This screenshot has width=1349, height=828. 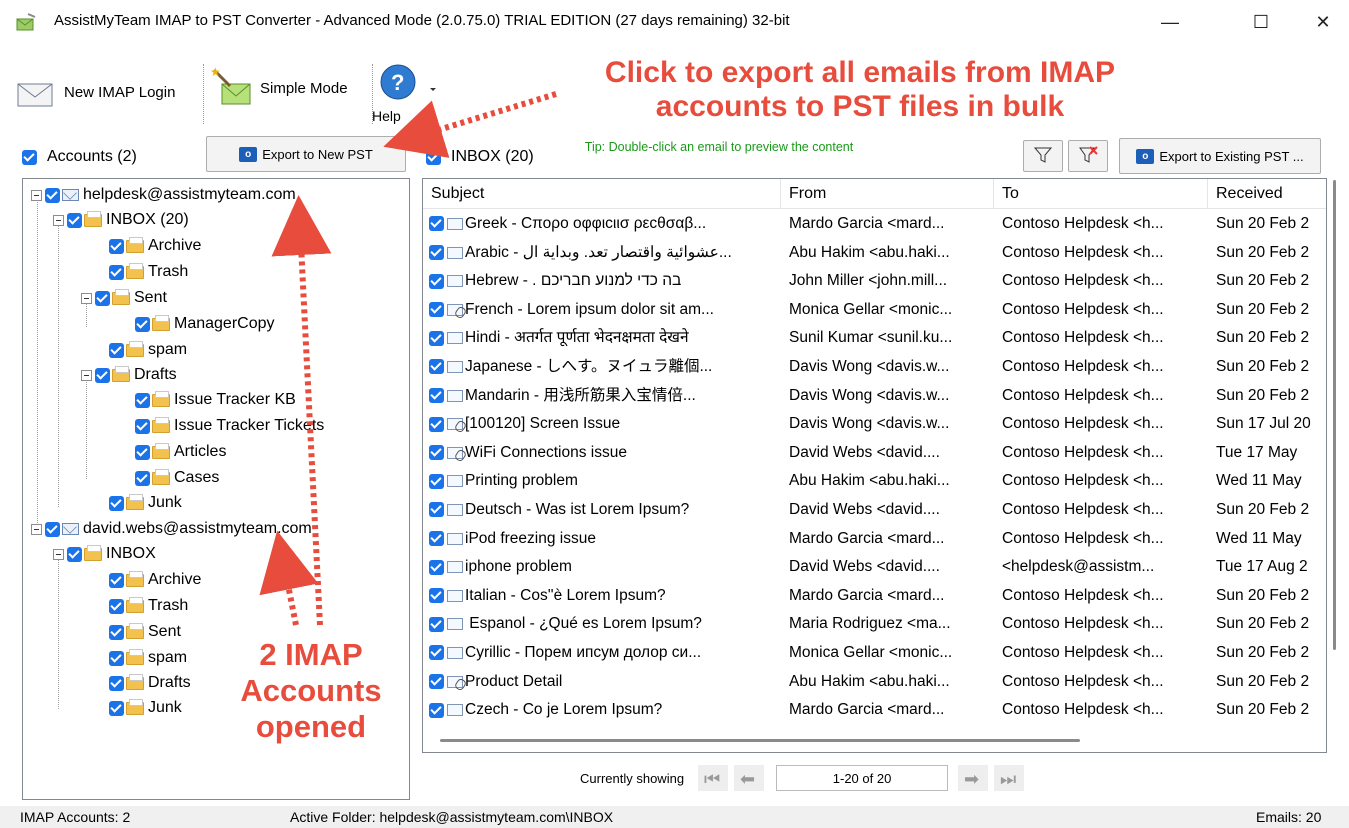 I want to click on tree-folder-managercopy: ManagerCopy, so click(x=205, y=324).